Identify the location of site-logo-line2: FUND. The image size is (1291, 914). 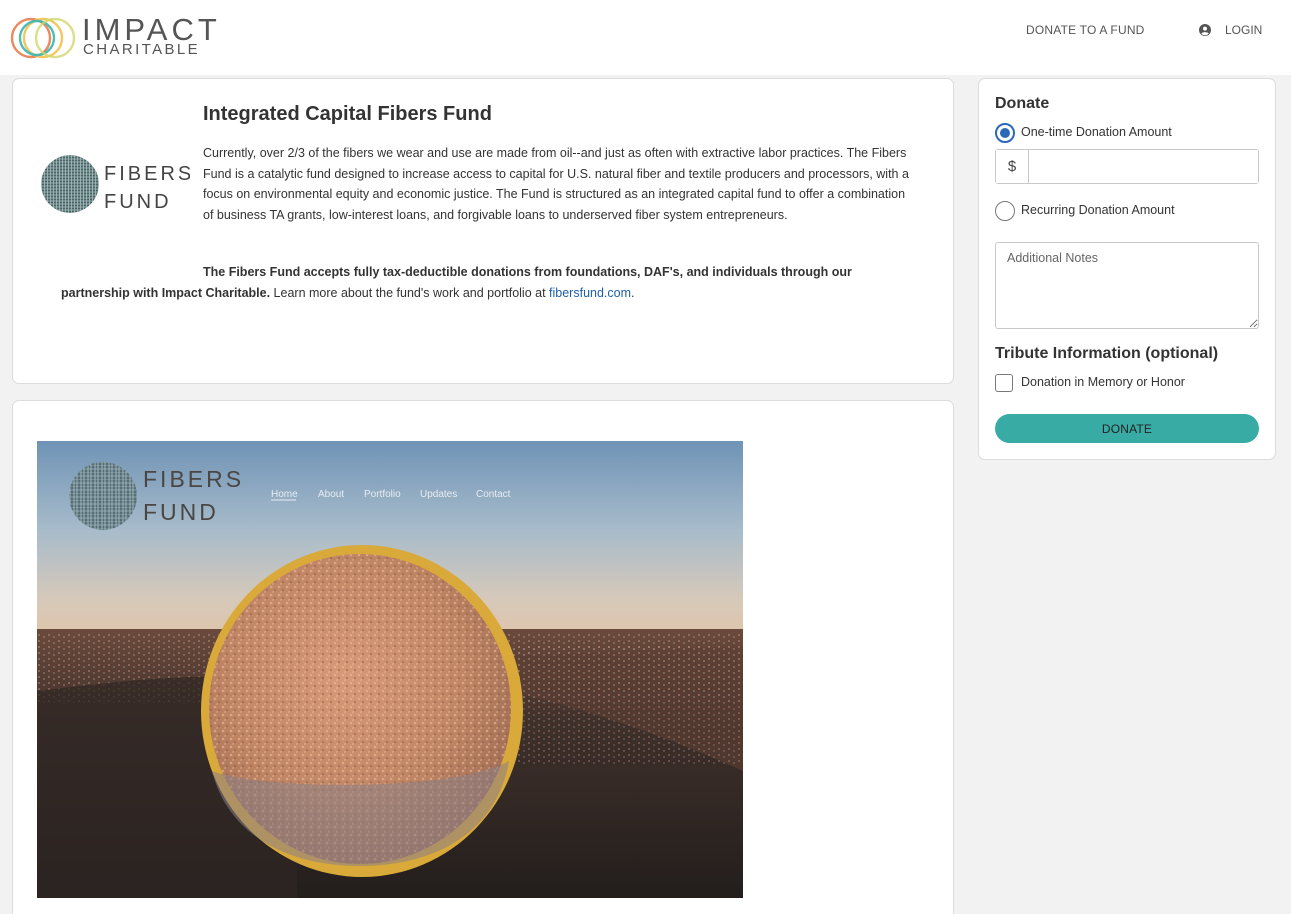
(181, 512).